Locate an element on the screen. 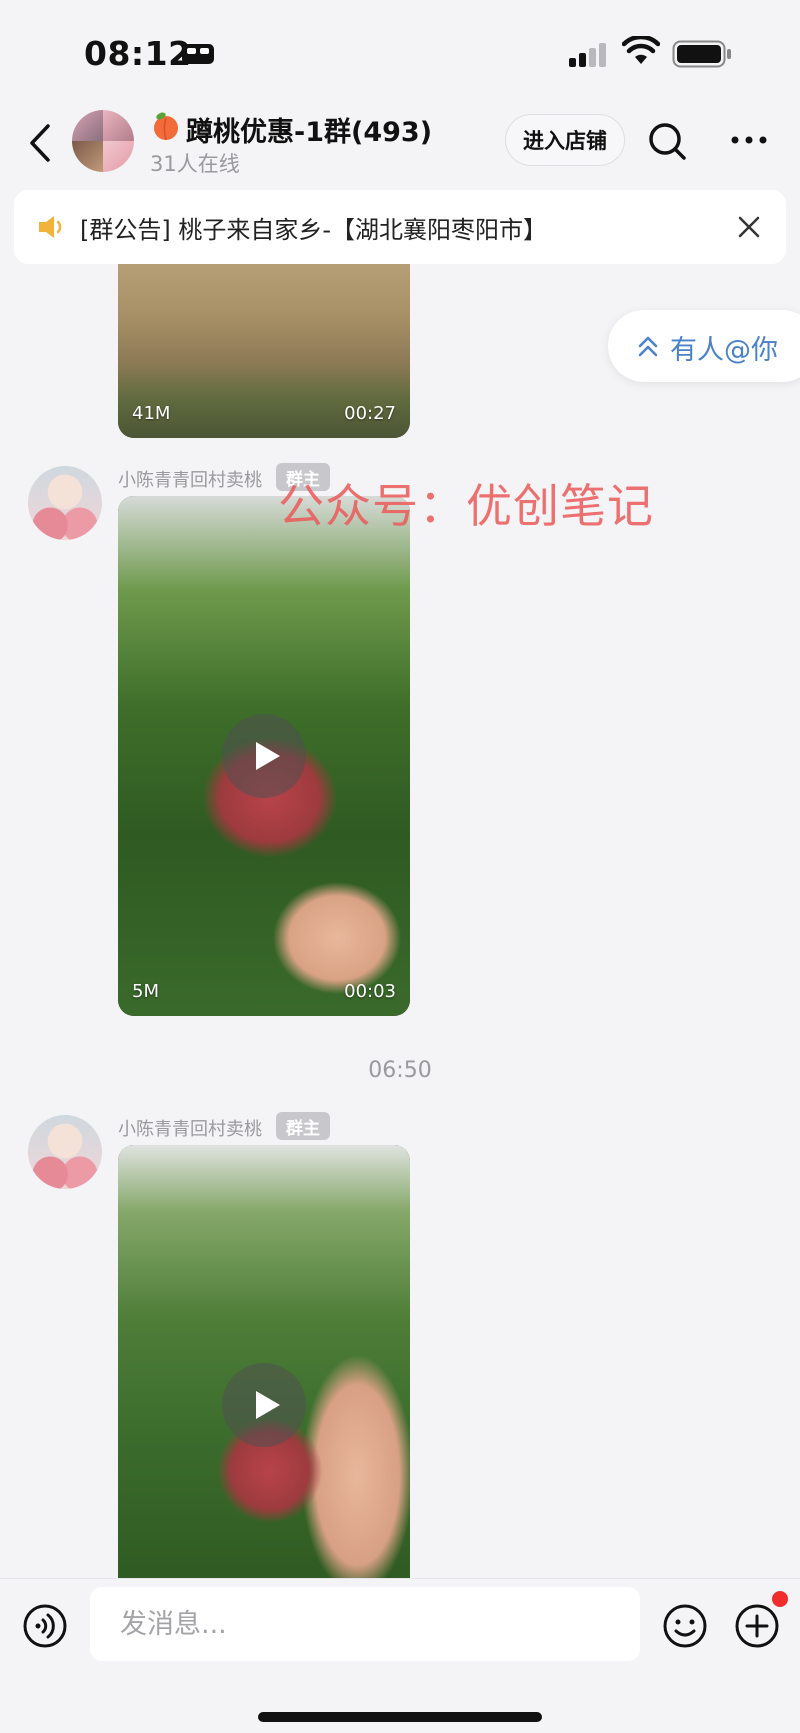  announcement-text: [群公告] 桃子来自家乡-【湖北襄阳枣阳市】 is located at coordinates (314, 230).